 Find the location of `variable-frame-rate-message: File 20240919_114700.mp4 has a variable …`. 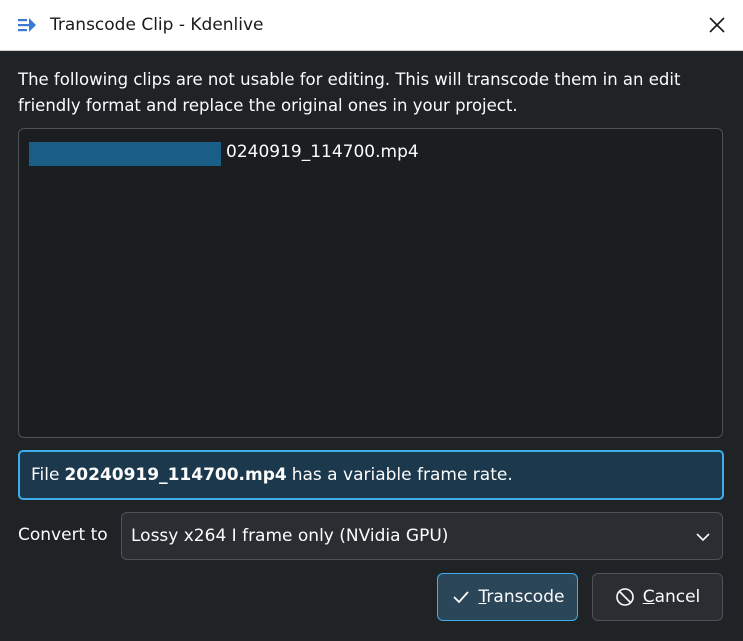

variable-frame-rate-message: File 20240919_114700.mp4 has a variable … is located at coordinates (371, 475).